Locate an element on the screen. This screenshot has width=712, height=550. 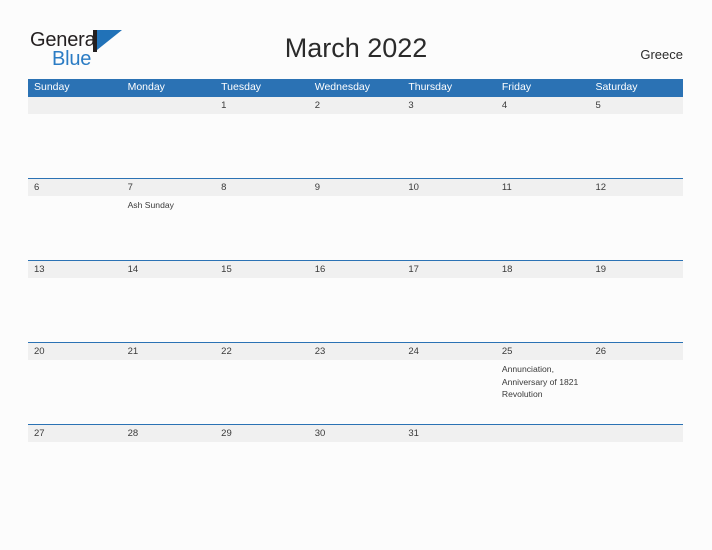
day-number: 6 is located at coordinates (75, 187).